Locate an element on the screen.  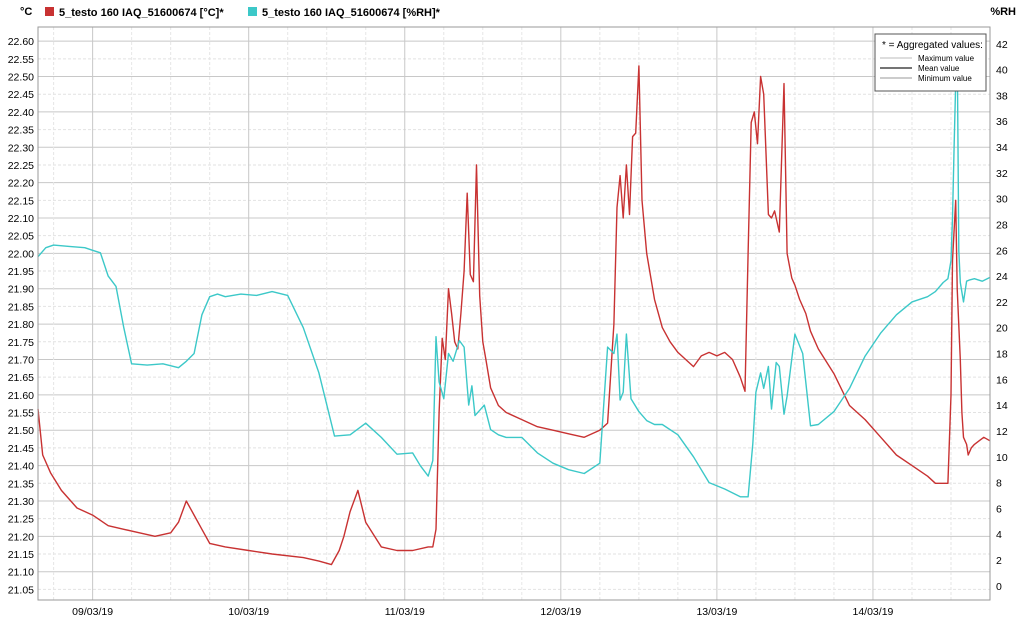
y-left-tick-label: 22.40 is located at coordinates (21, 113).